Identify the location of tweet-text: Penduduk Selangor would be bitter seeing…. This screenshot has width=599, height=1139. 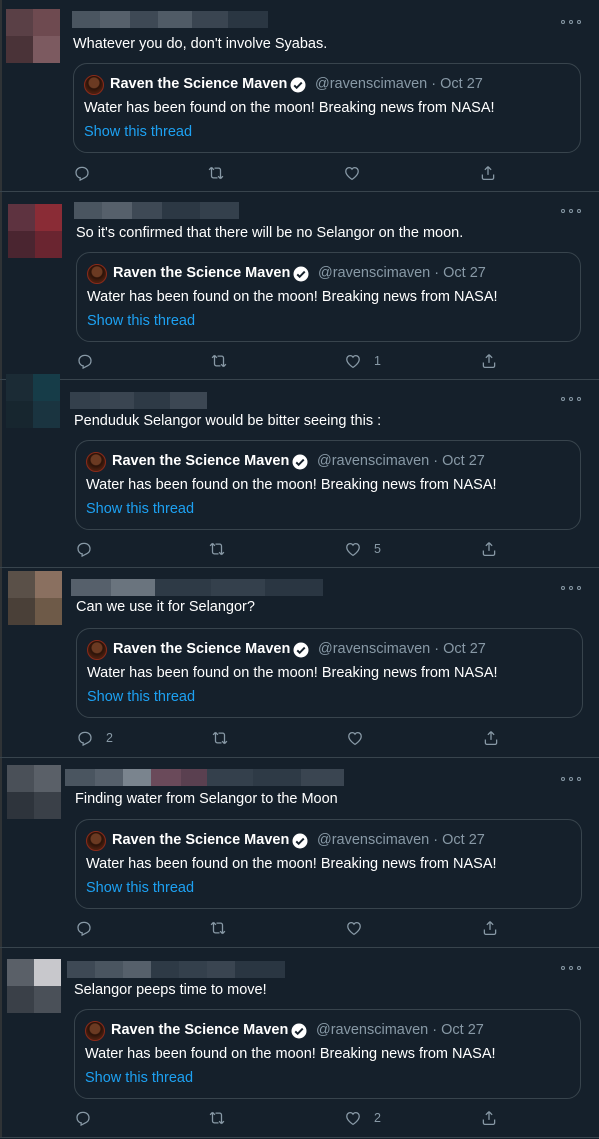
(228, 421).